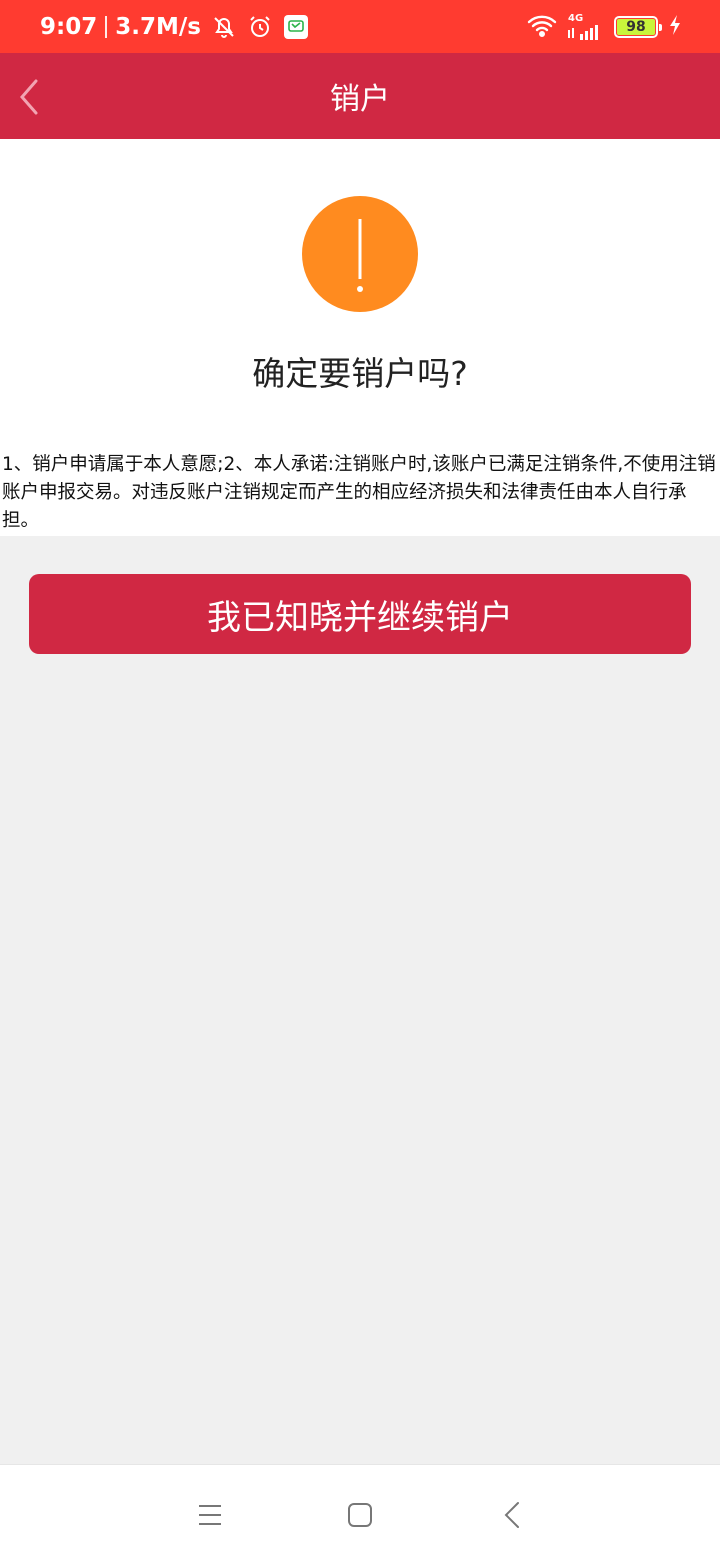  Describe the element at coordinates (106, 26) in the screenshot. I see `status-separator` at that location.